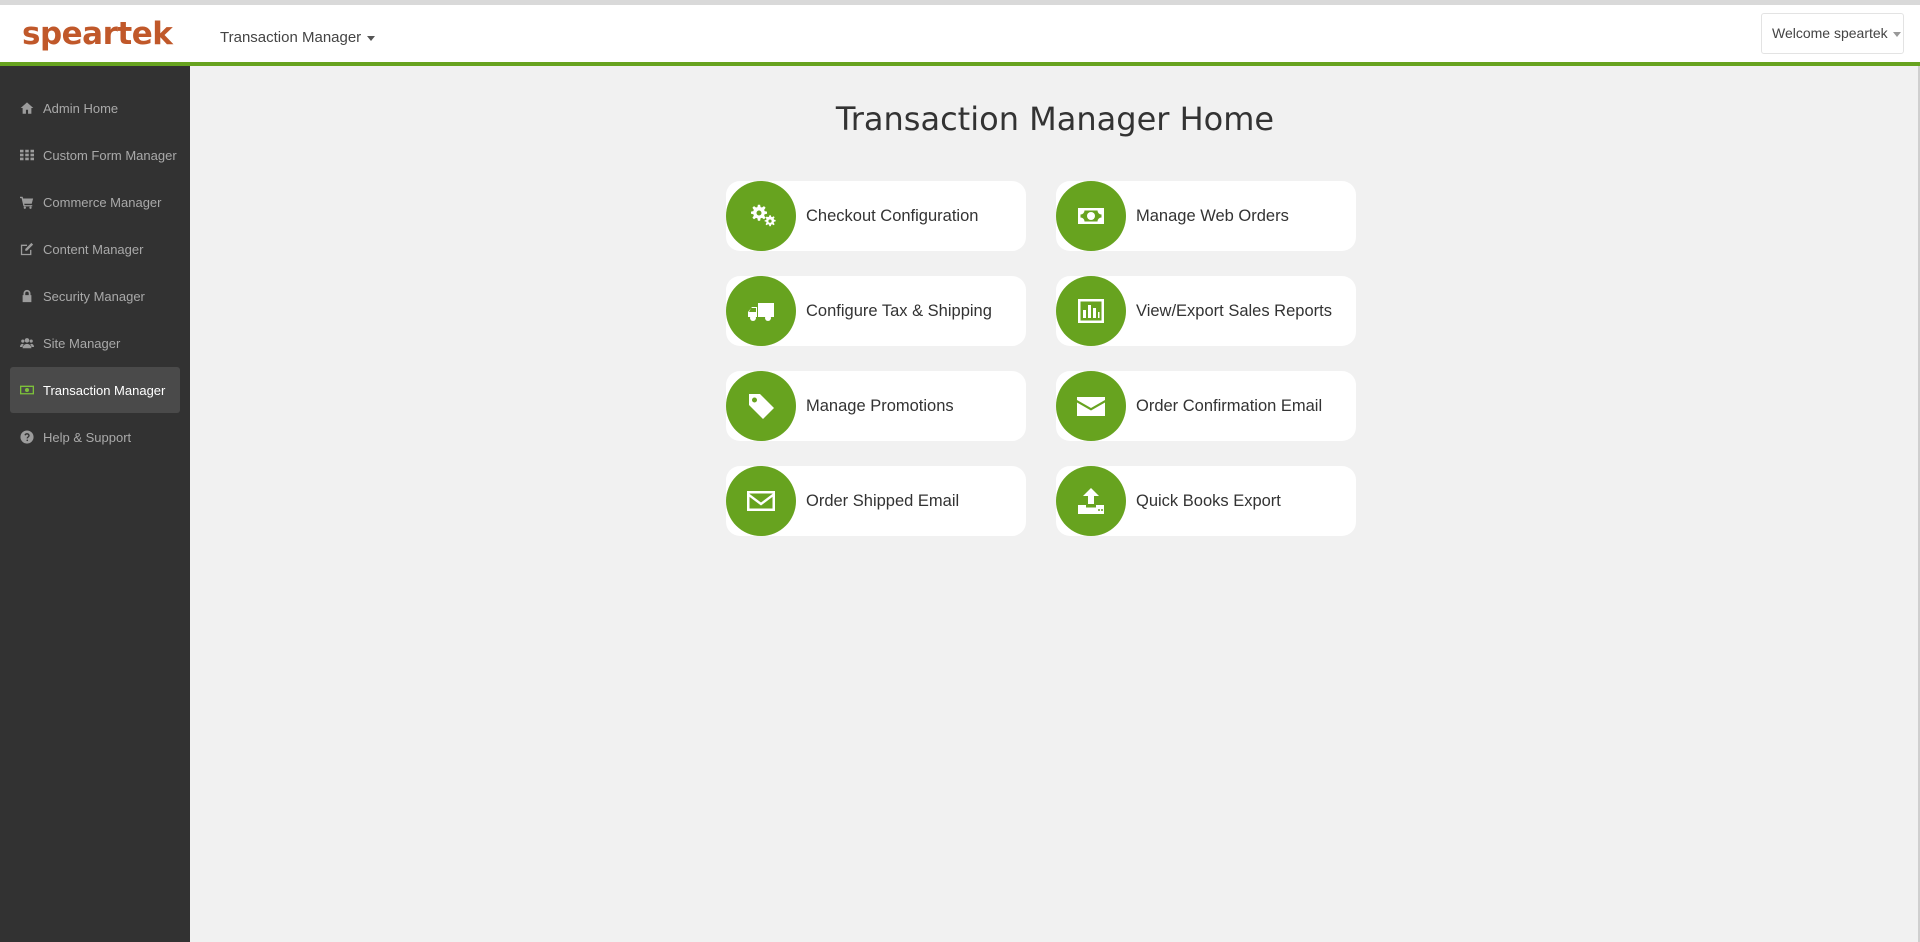  I want to click on tile-order-confirmation-email: Order Confirmation Email, so click(1206, 406).